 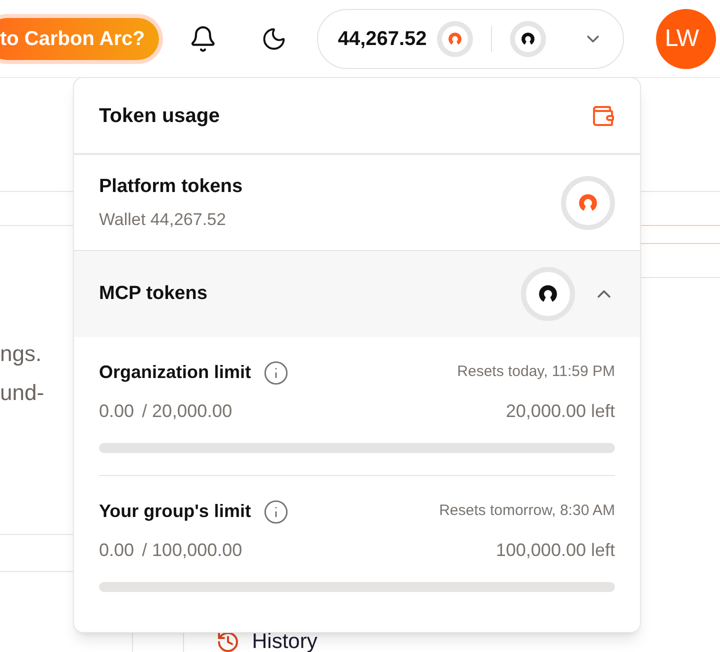 I want to click on reset-time: Resets today, 11:59 PM, so click(x=536, y=372).